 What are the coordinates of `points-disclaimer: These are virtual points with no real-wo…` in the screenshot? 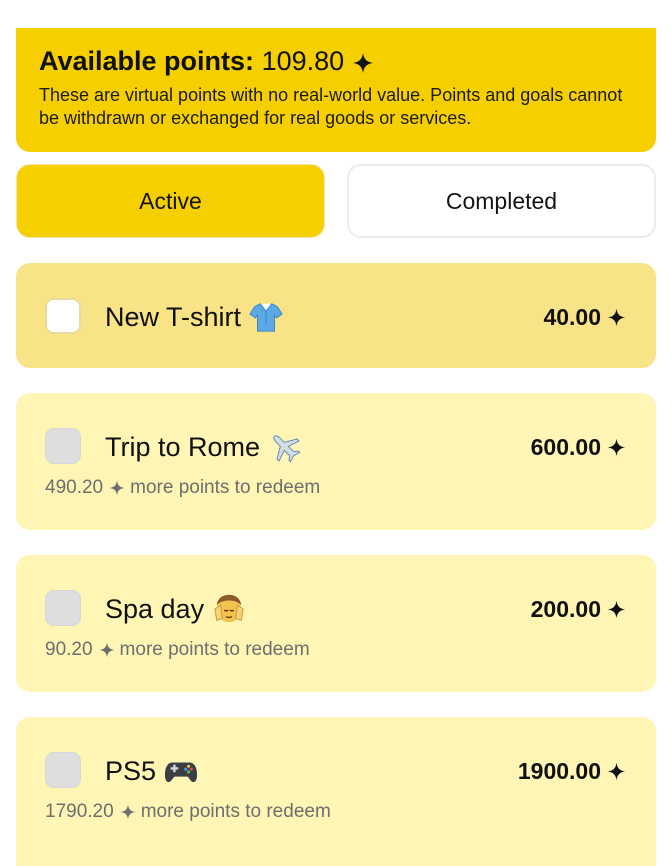 It's located at (331, 106).